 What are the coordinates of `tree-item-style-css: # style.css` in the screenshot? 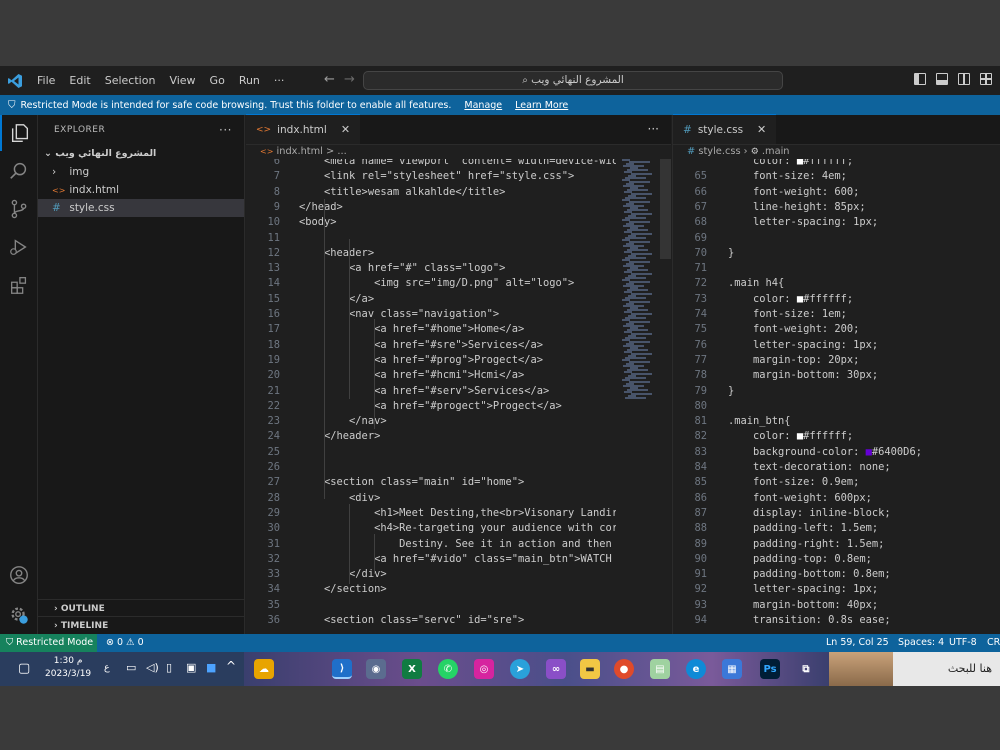 It's located at (141, 208).